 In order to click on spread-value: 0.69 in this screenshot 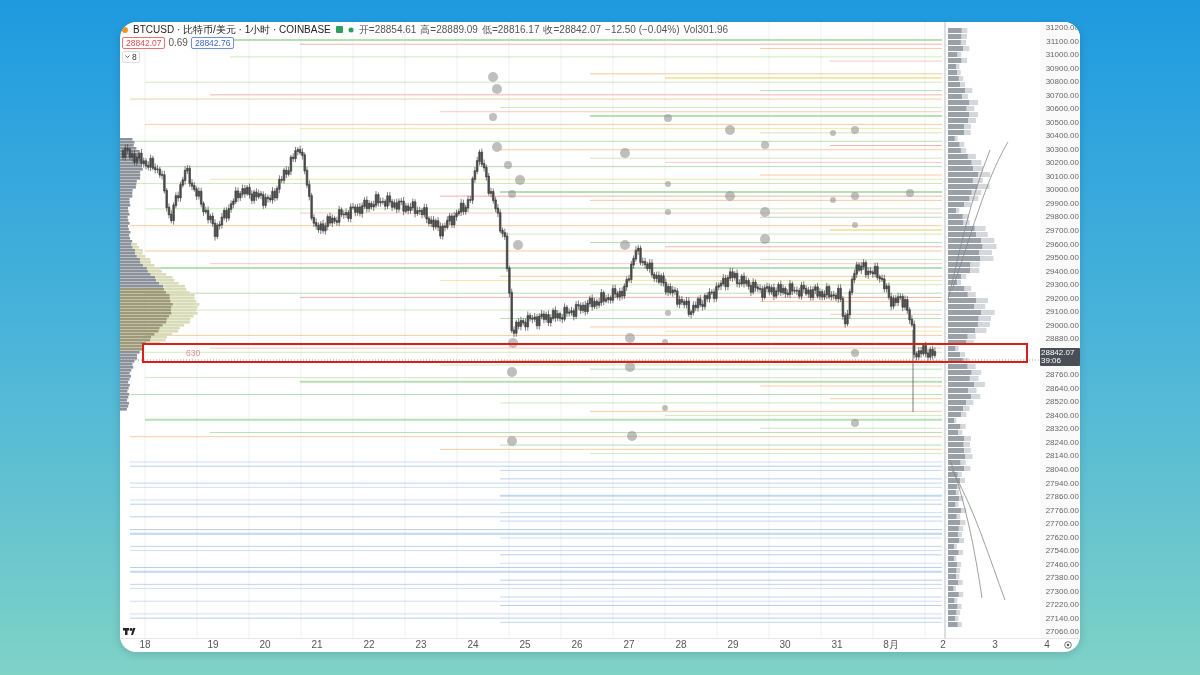, I will do `click(178, 42)`.